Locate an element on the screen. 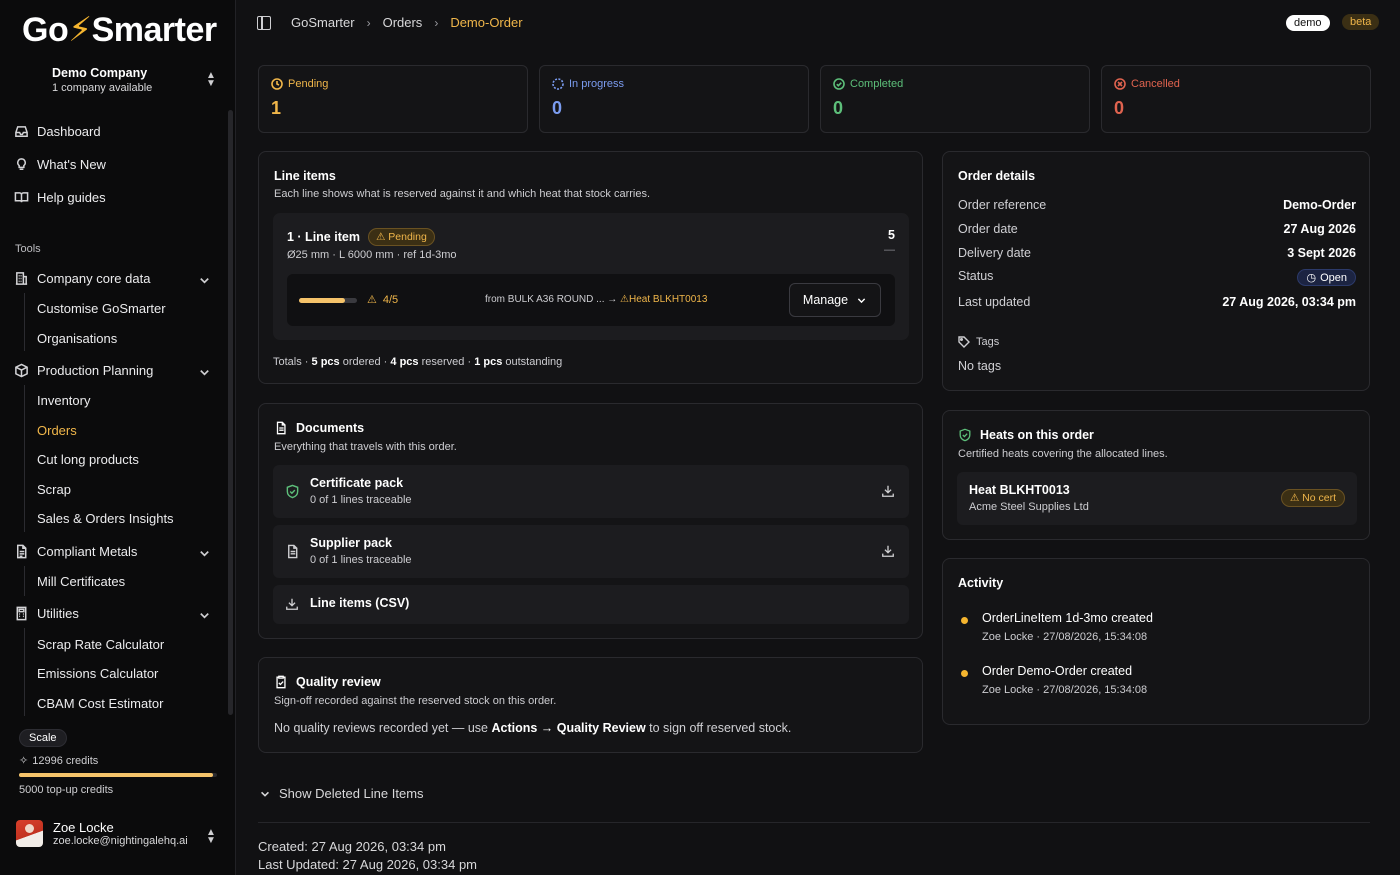 This screenshot has width=1400, height=875. document-certificate-pack: Certificate pack 0 of 1 lines traceable is located at coordinates (591, 491).